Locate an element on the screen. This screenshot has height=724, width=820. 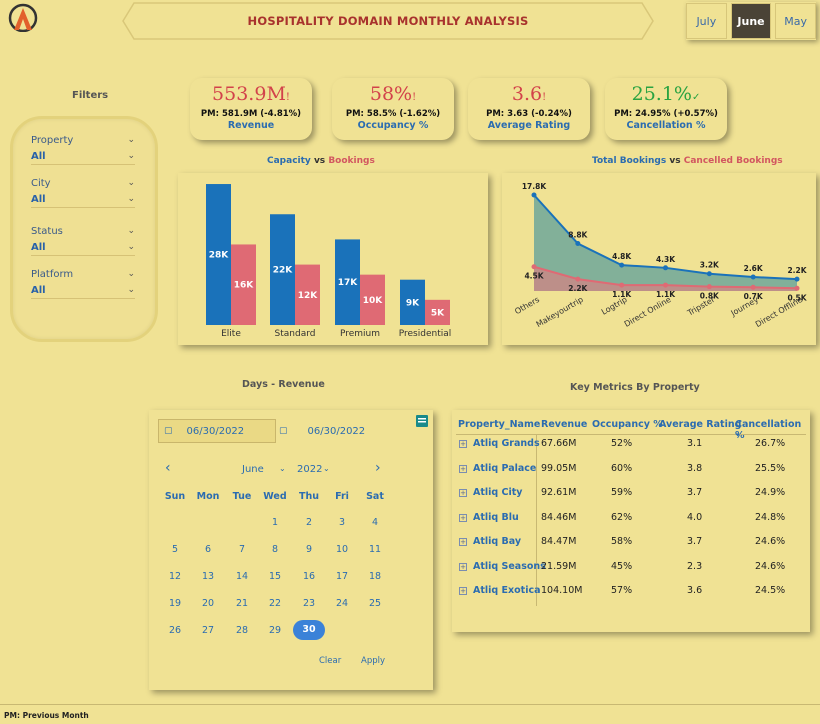
cancelled-bookings-data-label: 2.2K is located at coordinates (578, 288).